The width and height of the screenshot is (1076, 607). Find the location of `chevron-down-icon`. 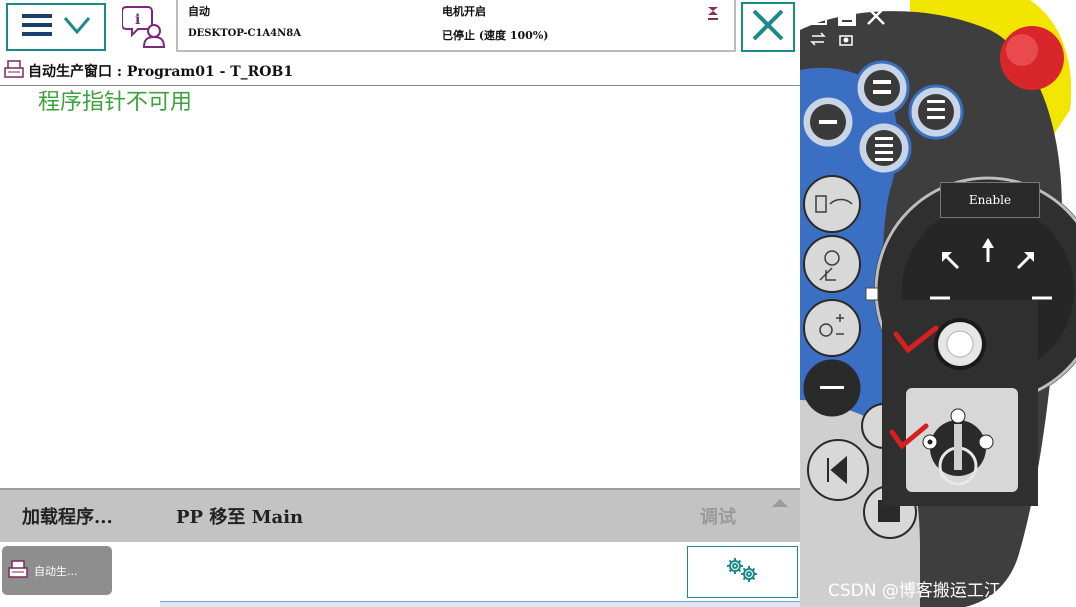

chevron-down-icon is located at coordinates (77, 27).